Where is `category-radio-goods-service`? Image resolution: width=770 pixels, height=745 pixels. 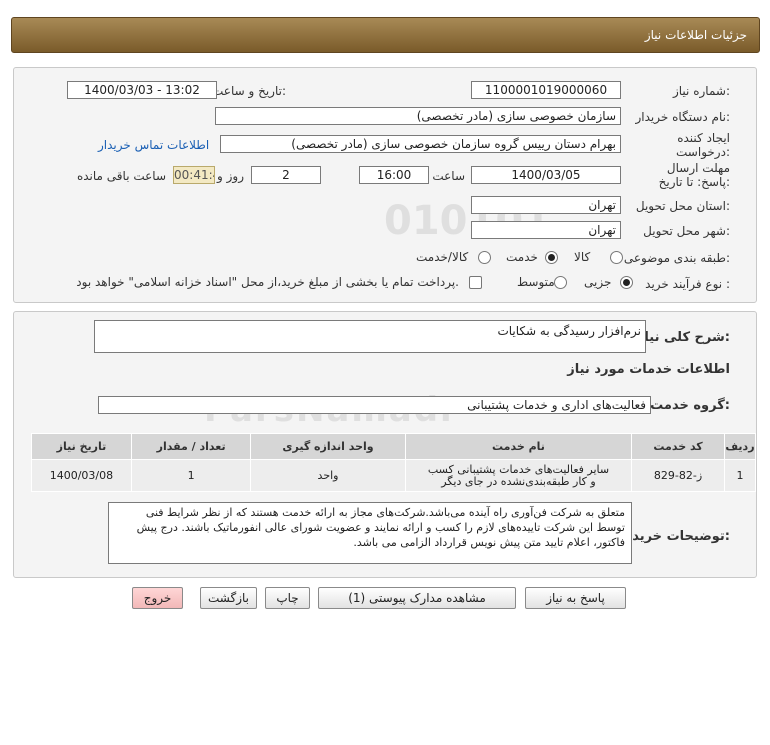 category-radio-goods-service is located at coordinates (484, 257).